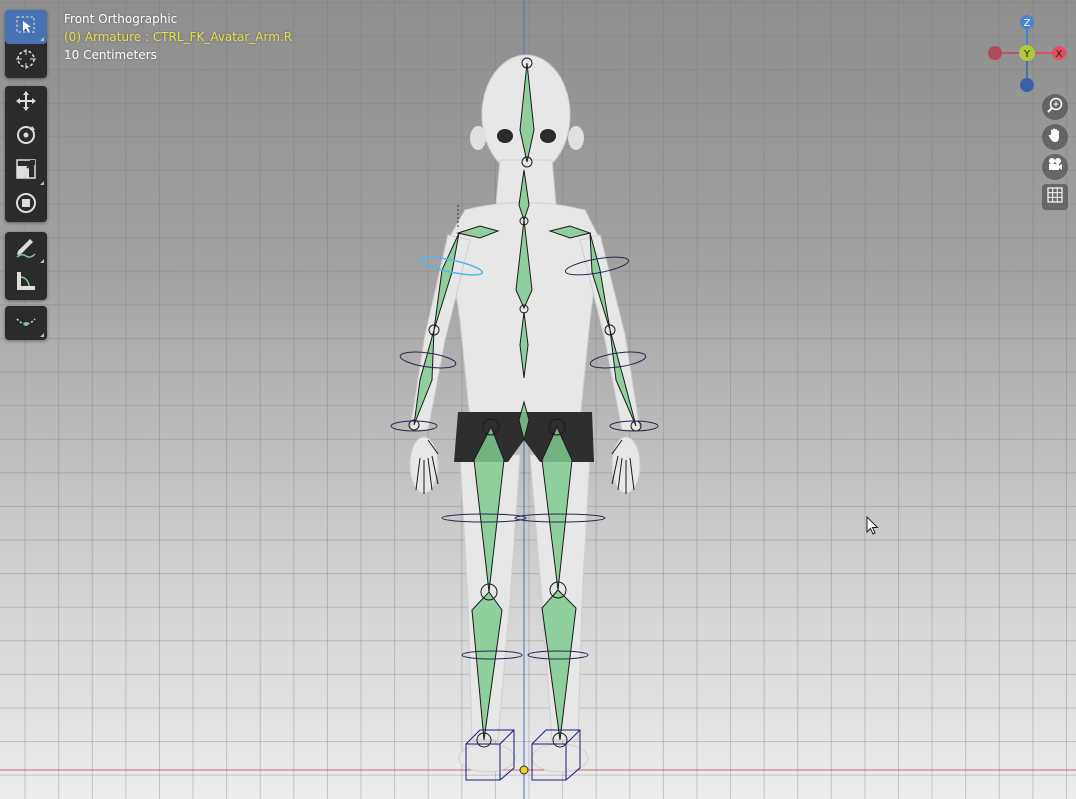  I want to click on active-object-label: (0) Armature : CTRL_FK_Avatar_Arm.R, so click(178, 37).